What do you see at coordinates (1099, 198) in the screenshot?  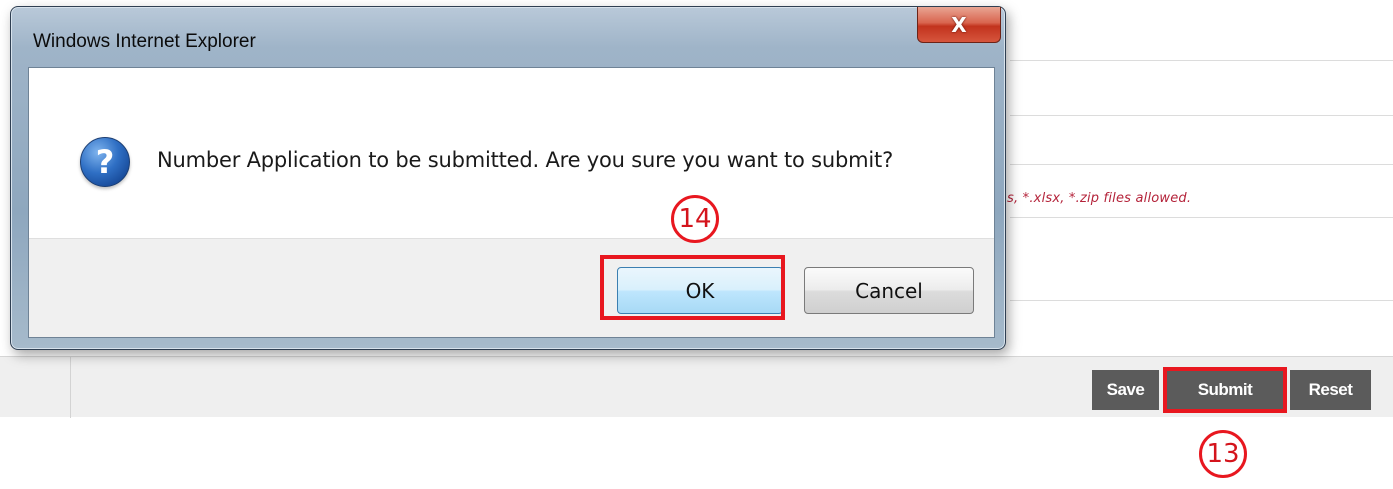 I see `file-type-hint: s, *.xlsx, *.zip files allowed.` at bounding box center [1099, 198].